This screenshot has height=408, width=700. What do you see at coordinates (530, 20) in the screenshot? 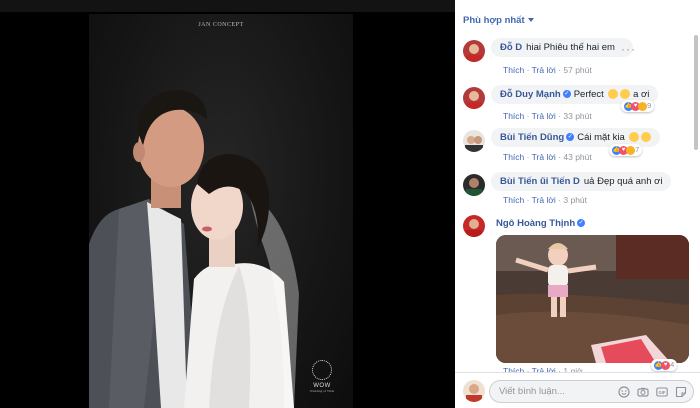
I see `caret-down-icon` at bounding box center [530, 20].